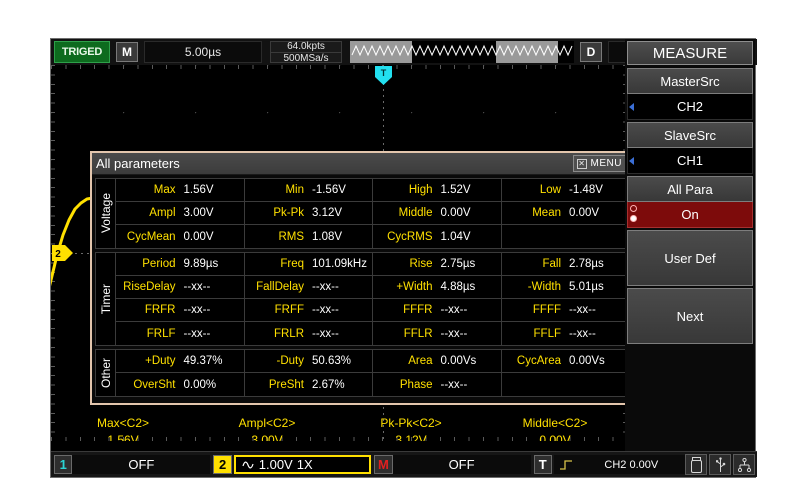 The width and height of the screenshot is (800, 500). I want to click on menu-button-next: Next, so click(690, 316).